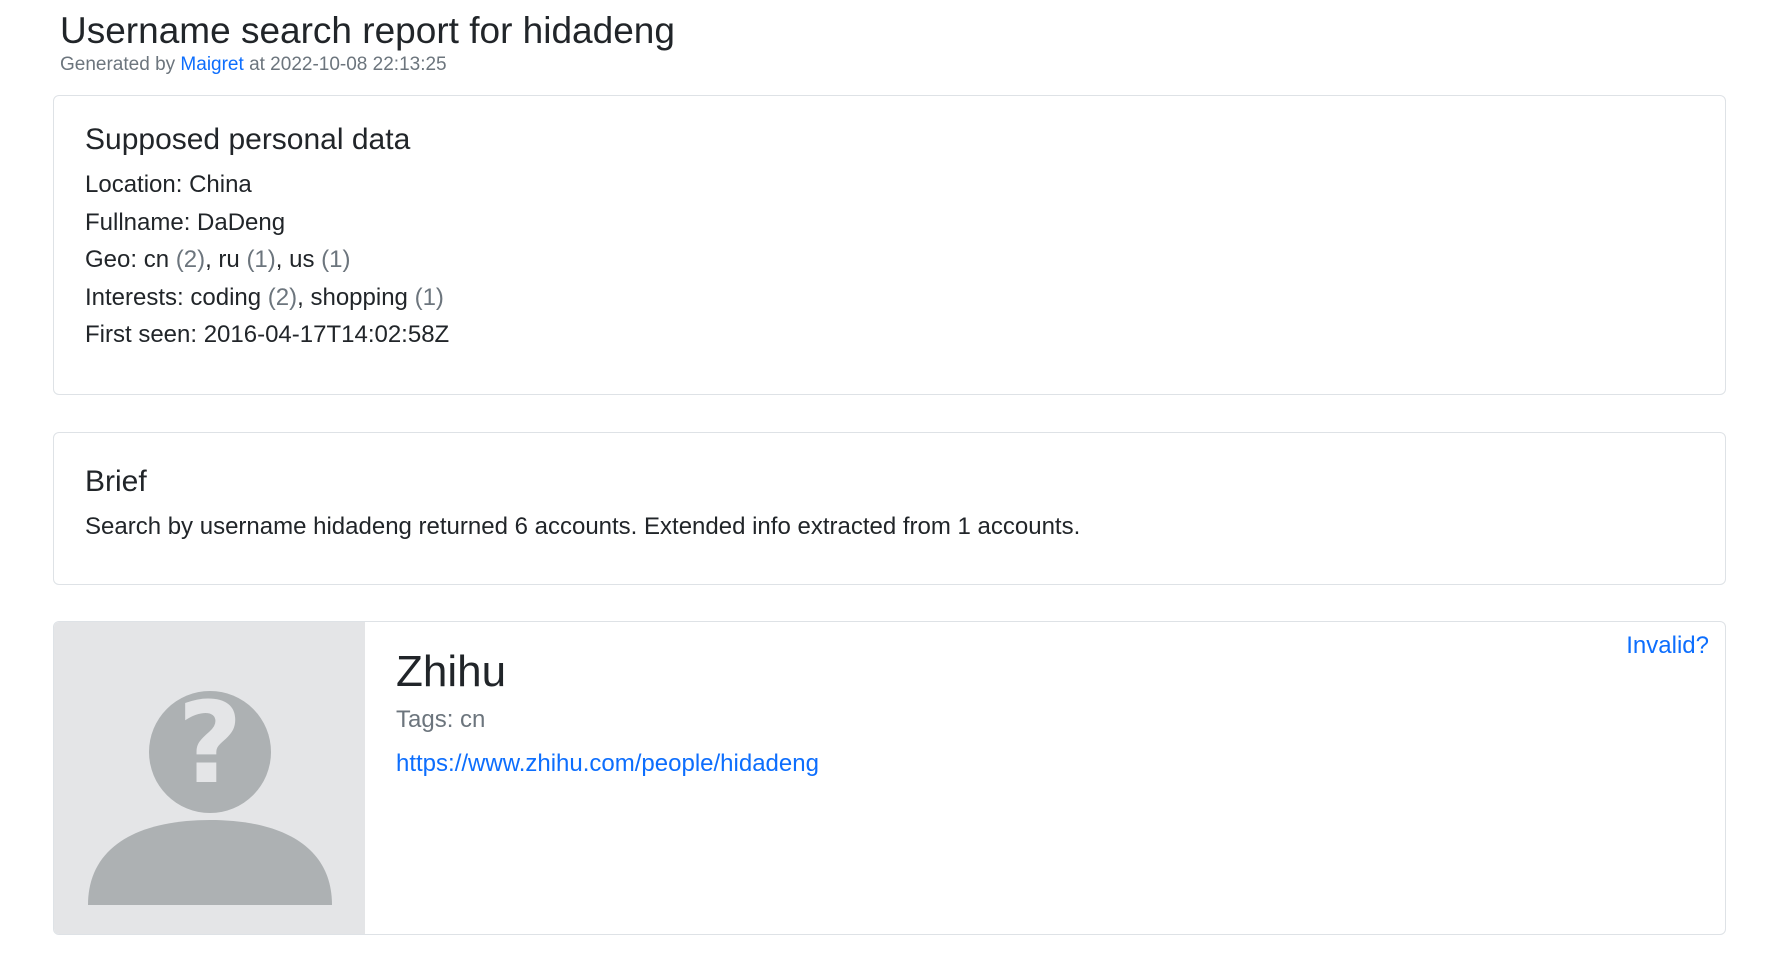 This screenshot has height=954, width=1768. Describe the element at coordinates (267, 334) in the screenshot. I see `first-seen-line: First seen: 2016-04-17T14:02:58Z` at that location.